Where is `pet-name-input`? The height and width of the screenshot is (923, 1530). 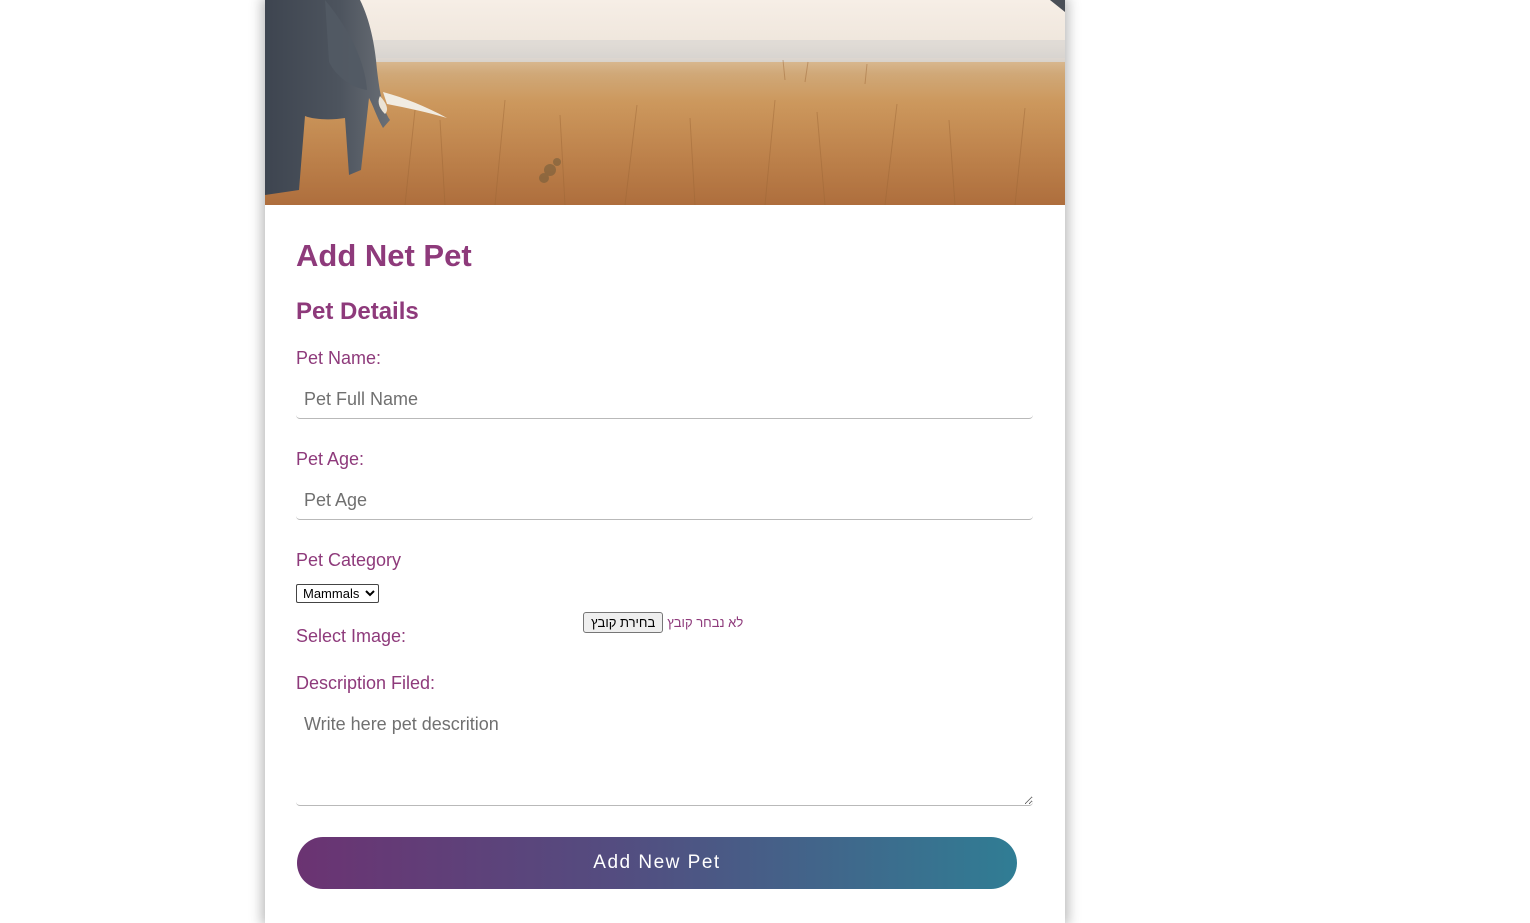
pet-name-input is located at coordinates (664, 400).